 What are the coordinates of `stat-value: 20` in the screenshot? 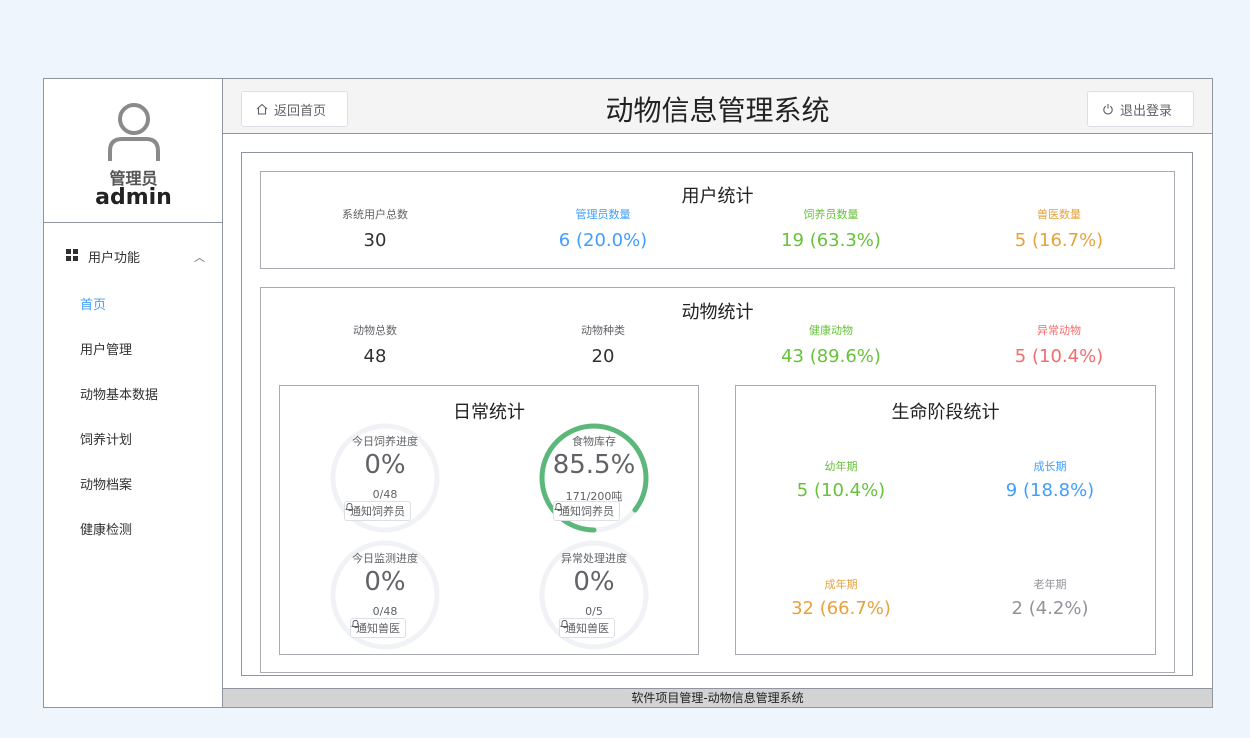 It's located at (603, 356).